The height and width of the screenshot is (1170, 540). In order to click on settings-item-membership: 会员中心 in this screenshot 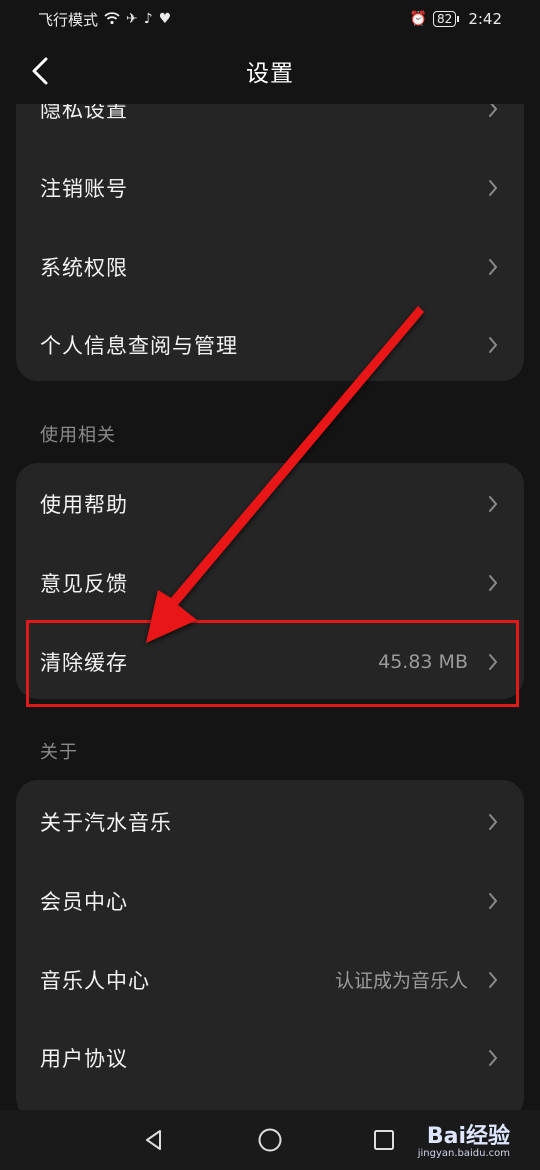, I will do `click(270, 900)`.